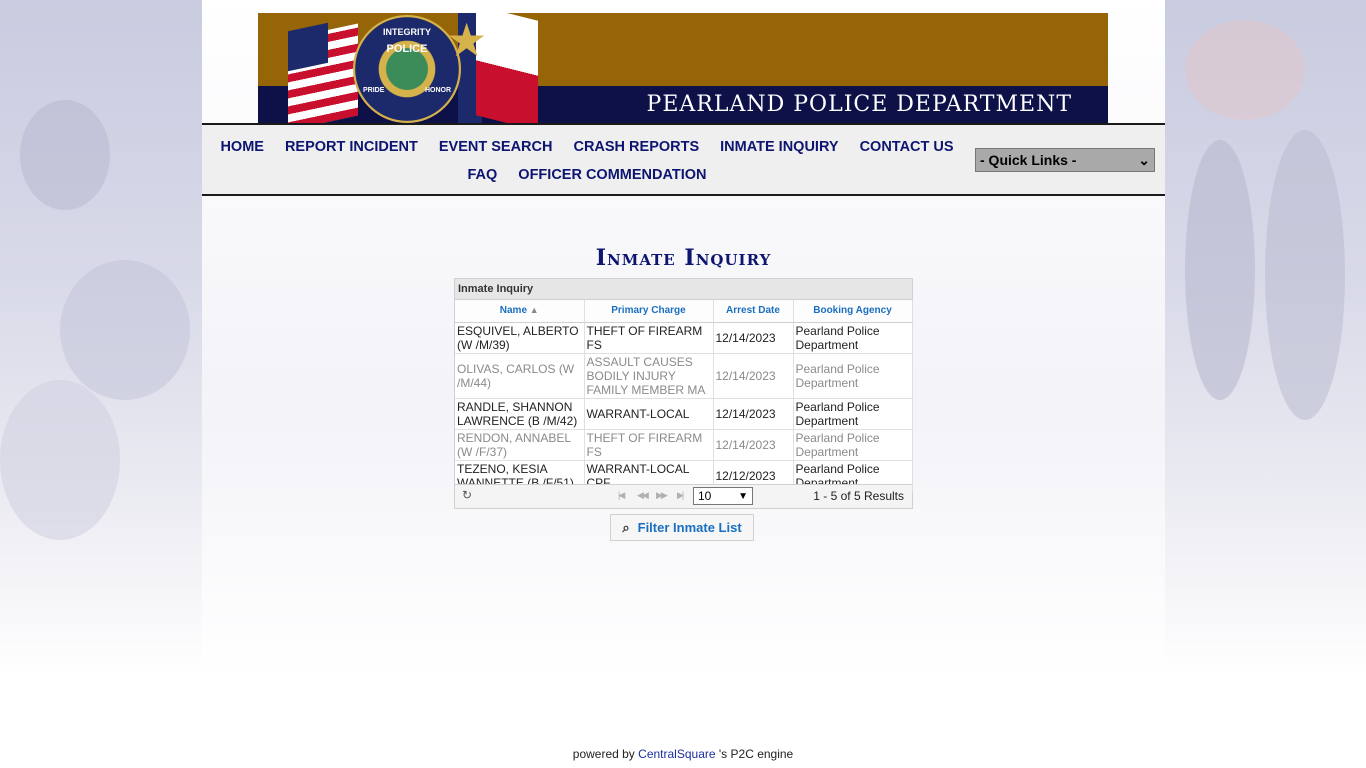 The height and width of the screenshot is (768, 1366). I want to click on next-page-icon: ▶▶, so click(662, 495).